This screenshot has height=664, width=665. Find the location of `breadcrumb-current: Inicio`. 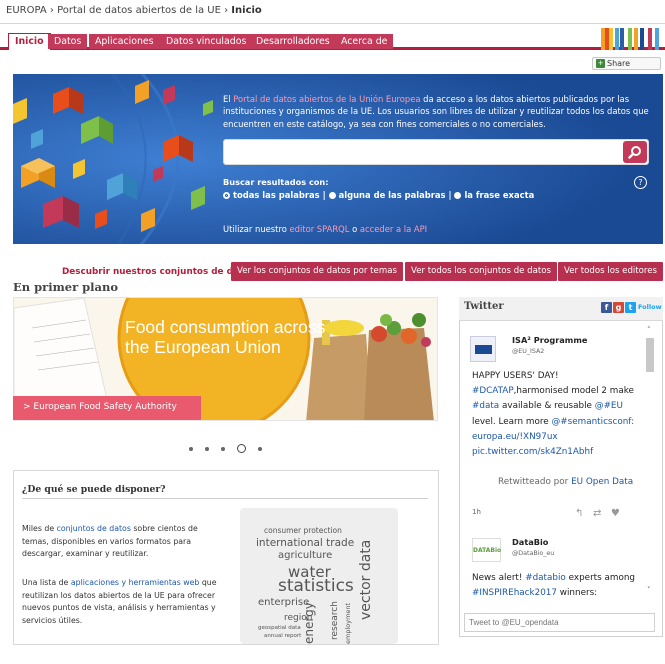

breadcrumb-current: Inicio is located at coordinates (246, 10).